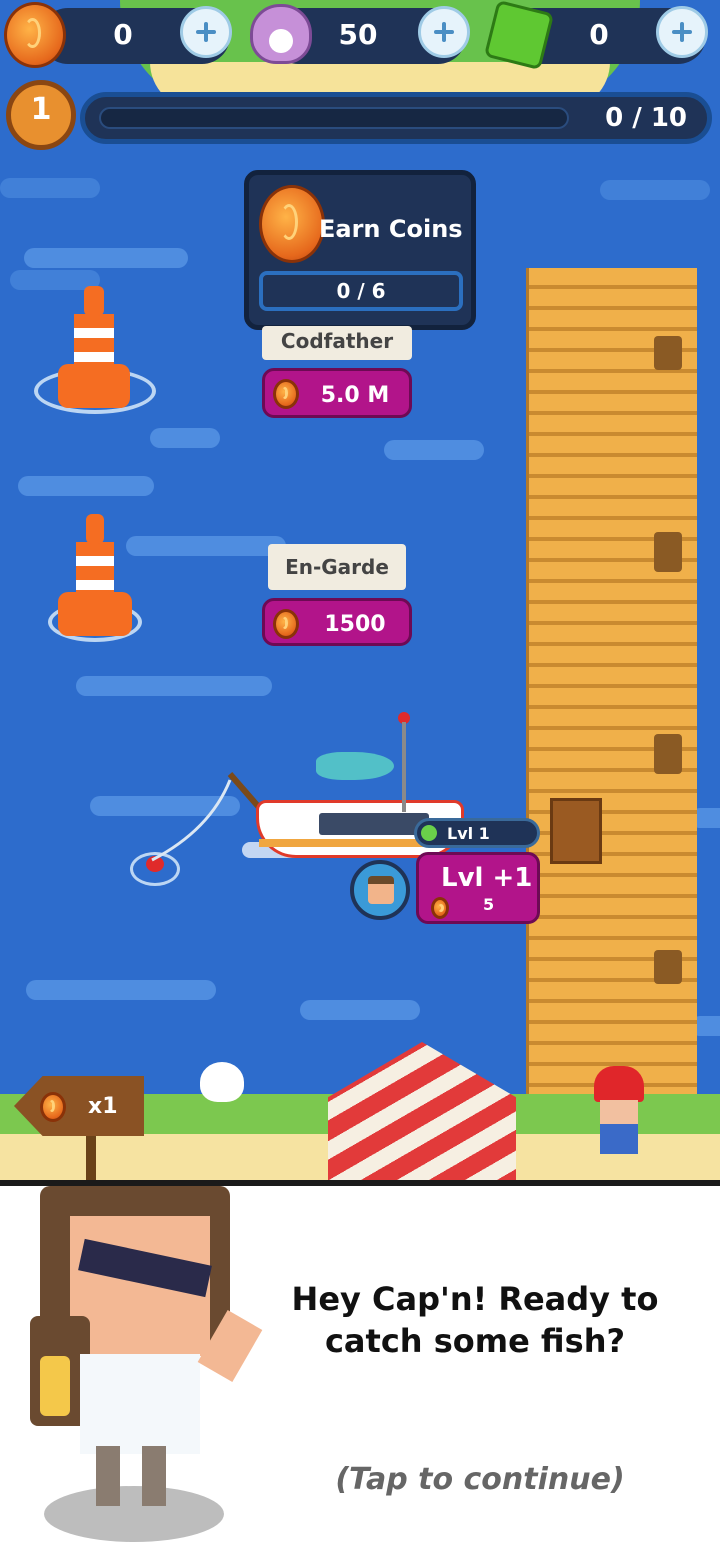  Describe the element at coordinates (337, 343) in the screenshot. I see `fishing-spot-name-banner: Codfather` at that location.